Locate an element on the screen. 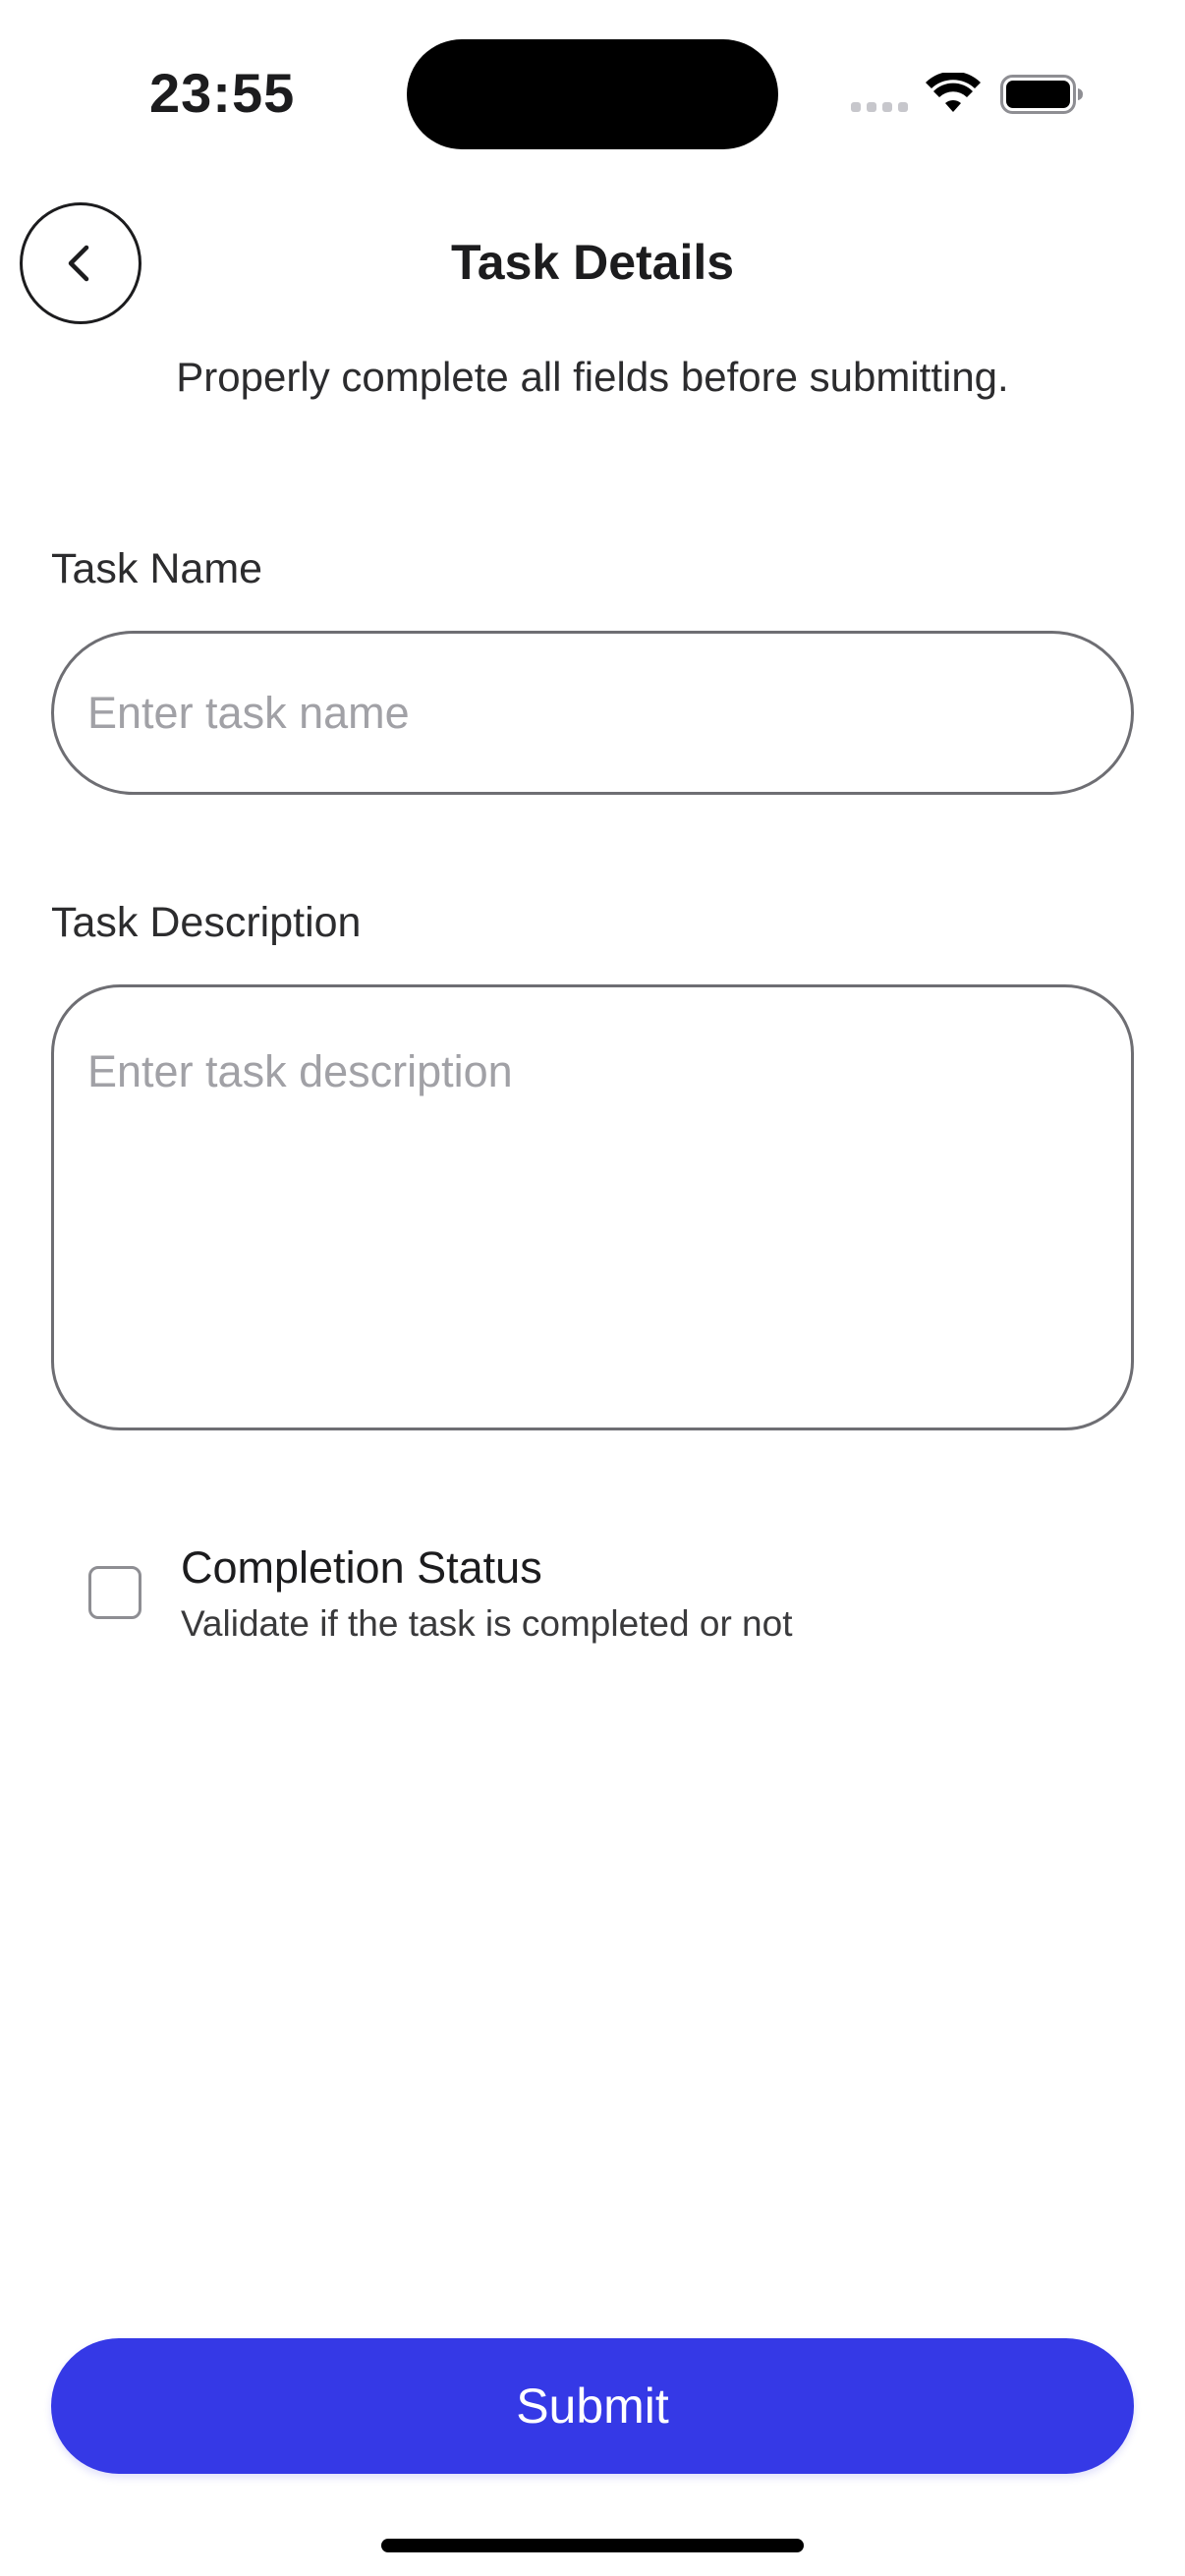  cellular-signal-icon is located at coordinates (880, 107).